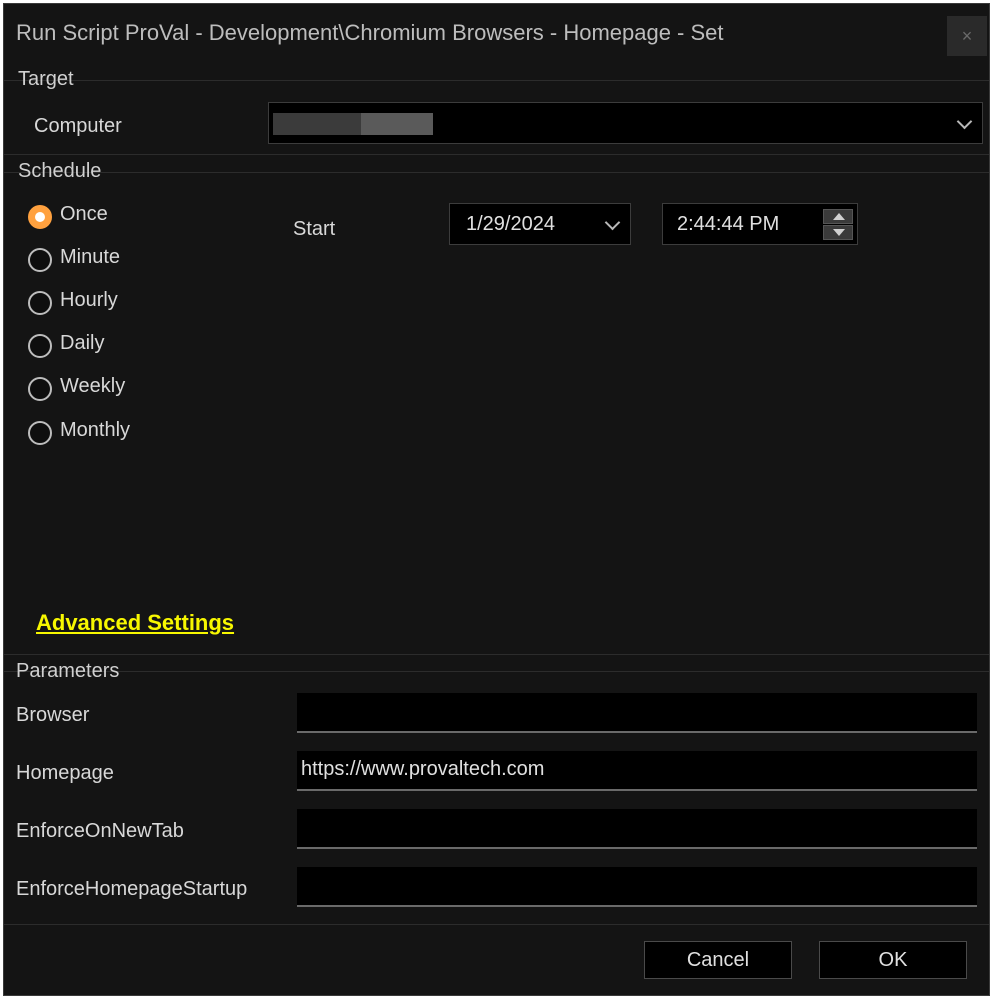  What do you see at coordinates (53, 715) in the screenshot?
I see `browser-label: Browser` at bounding box center [53, 715].